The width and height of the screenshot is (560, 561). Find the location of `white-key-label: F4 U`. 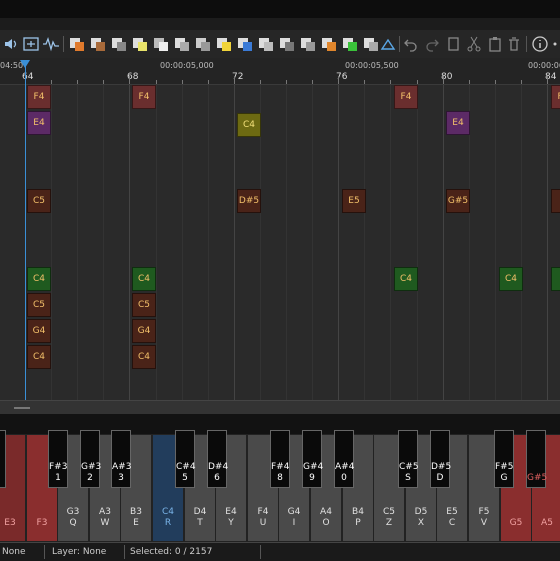

white-key-label: F4 U is located at coordinates (263, 518).